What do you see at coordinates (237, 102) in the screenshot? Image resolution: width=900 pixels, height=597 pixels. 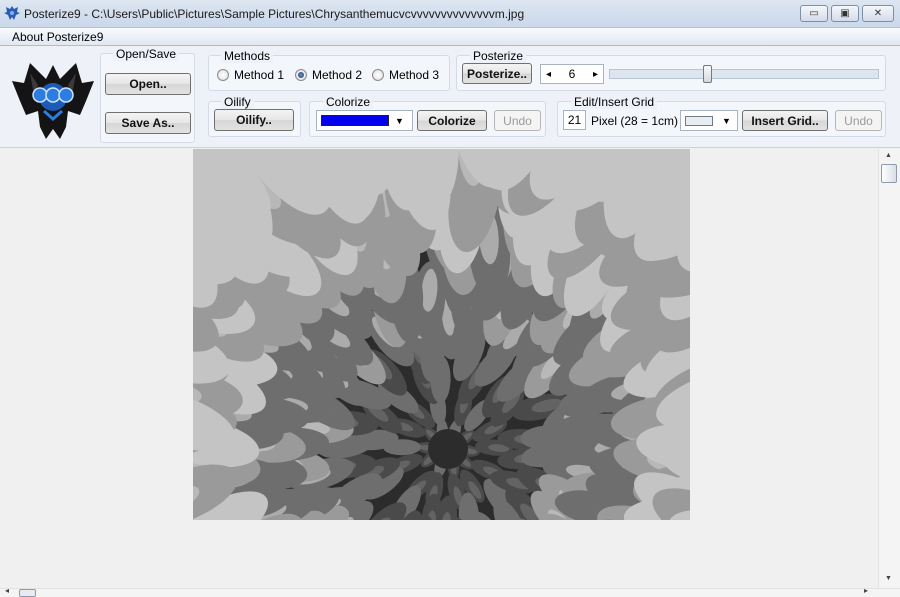 I see `oilify-label: Oilify` at bounding box center [237, 102].